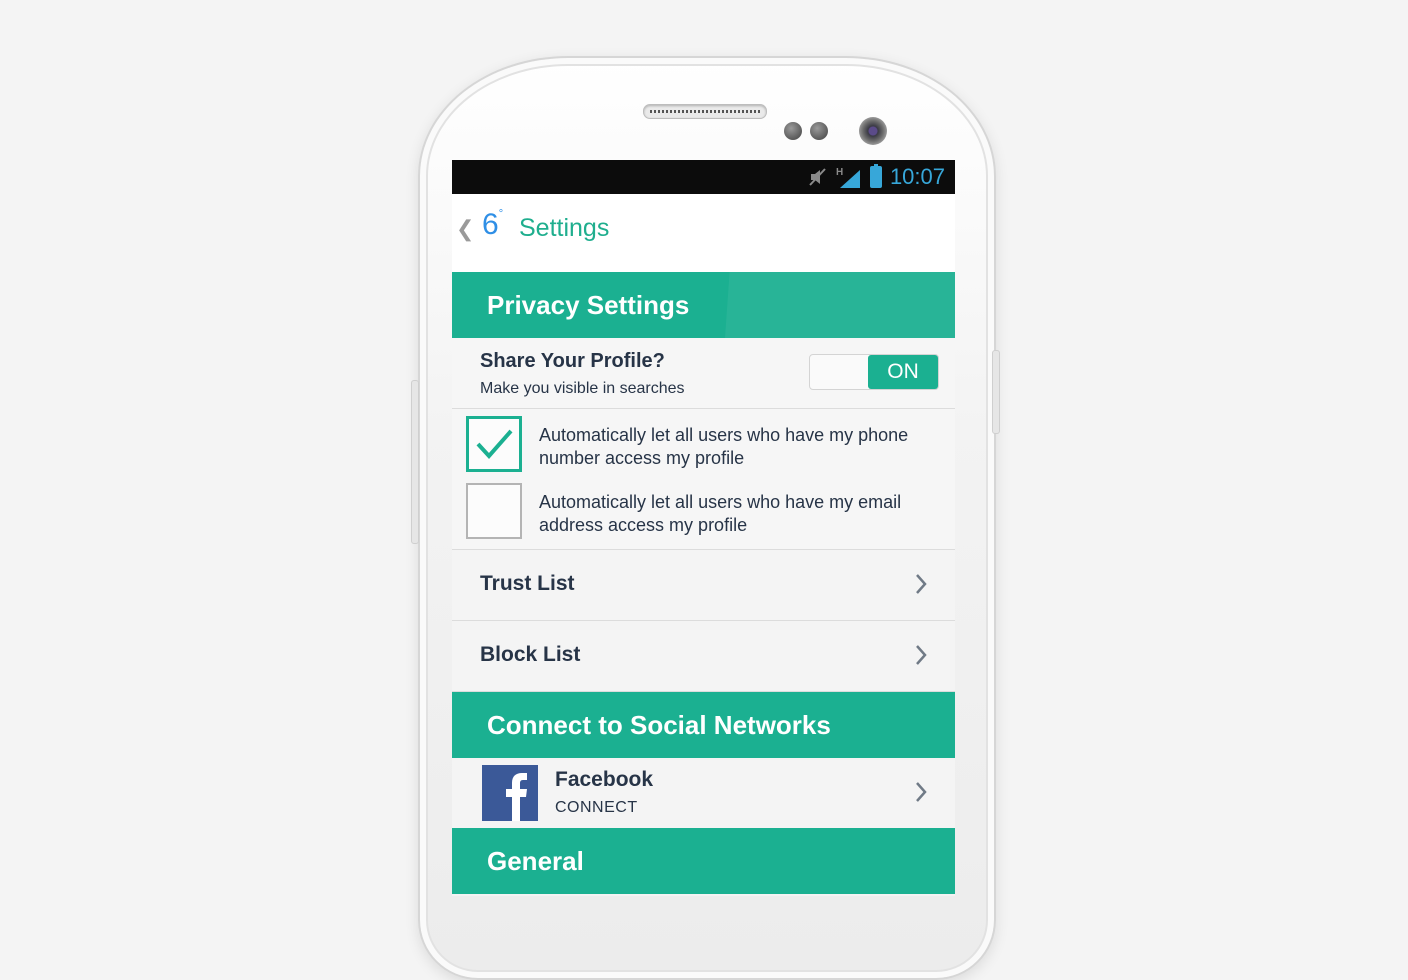  Describe the element at coordinates (494, 511) in the screenshot. I see `email-access-checkbox` at that location.